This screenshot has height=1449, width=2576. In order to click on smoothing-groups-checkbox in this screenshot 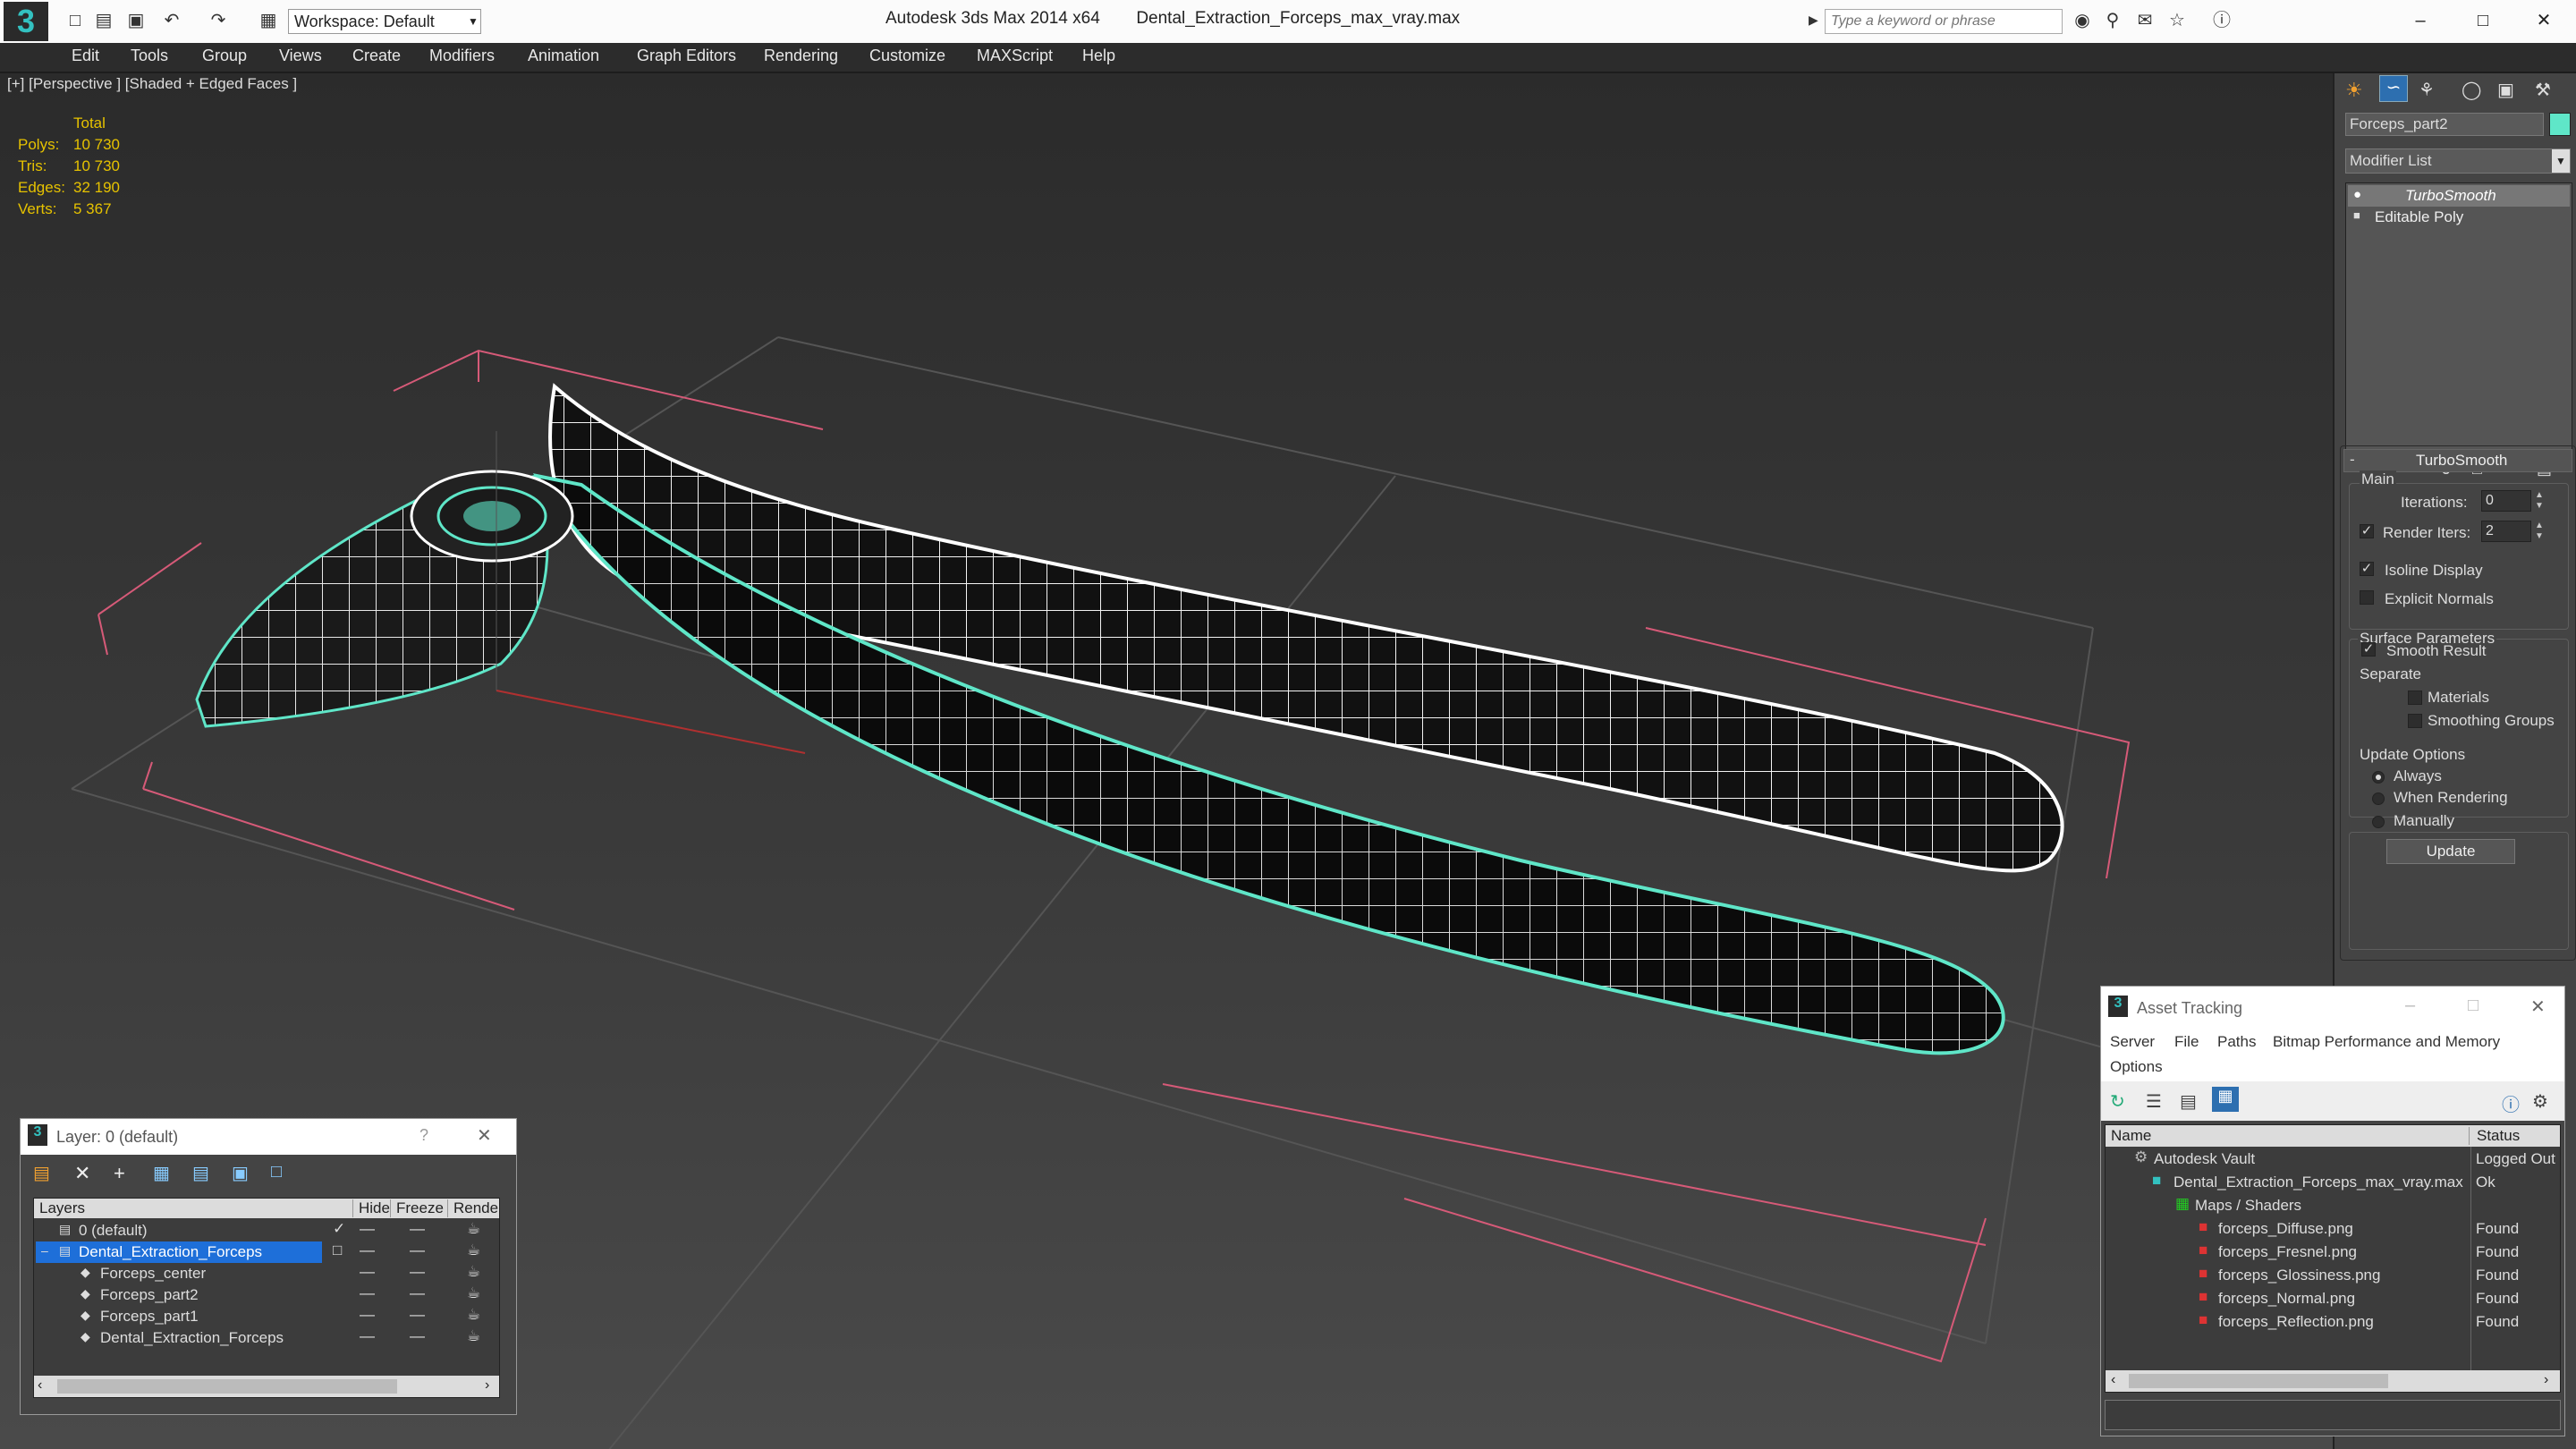, I will do `click(2415, 721)`.